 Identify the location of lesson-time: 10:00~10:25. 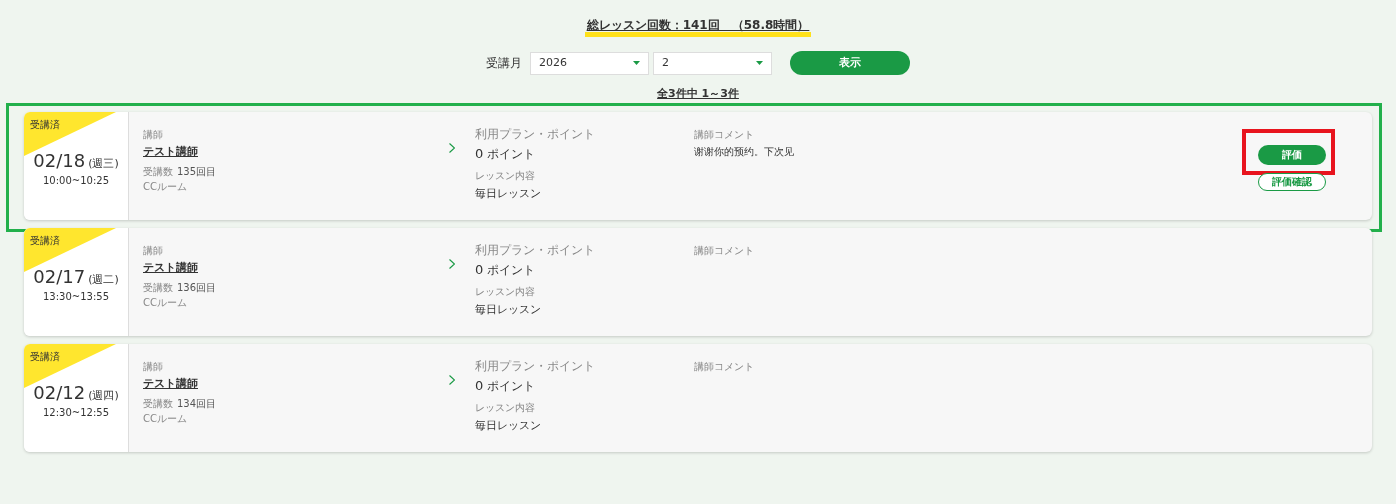
(76, 180).